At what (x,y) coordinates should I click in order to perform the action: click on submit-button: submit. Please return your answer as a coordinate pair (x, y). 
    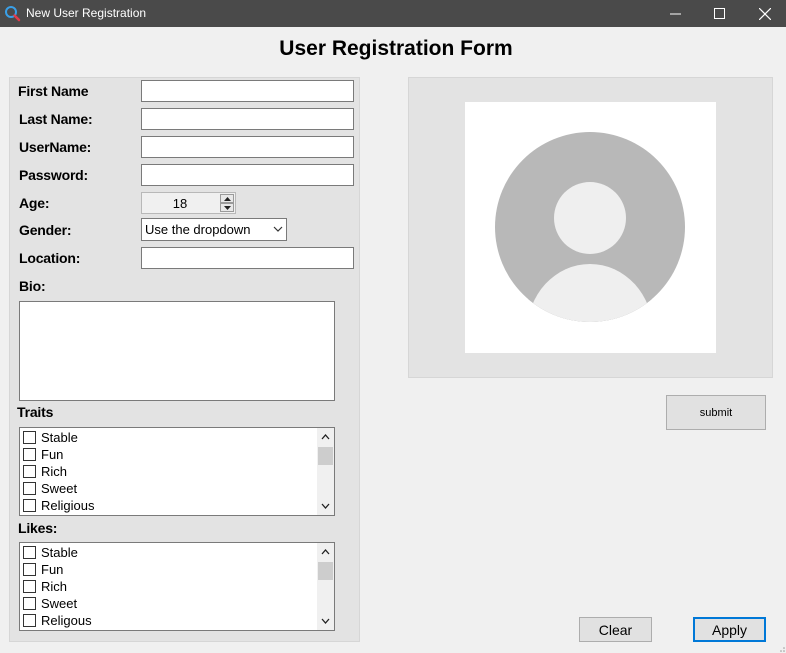
    Looking at the image, I should click on (716, 412).